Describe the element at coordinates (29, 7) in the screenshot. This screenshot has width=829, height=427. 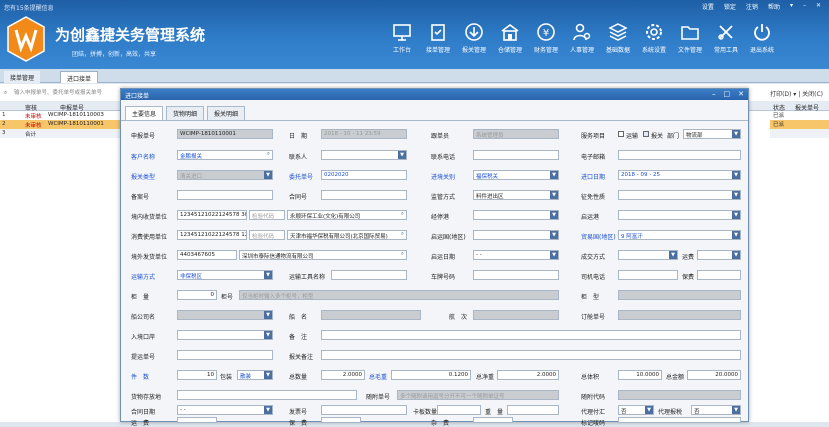
I see `notice-text: 您有15条提醒信息` at that location.